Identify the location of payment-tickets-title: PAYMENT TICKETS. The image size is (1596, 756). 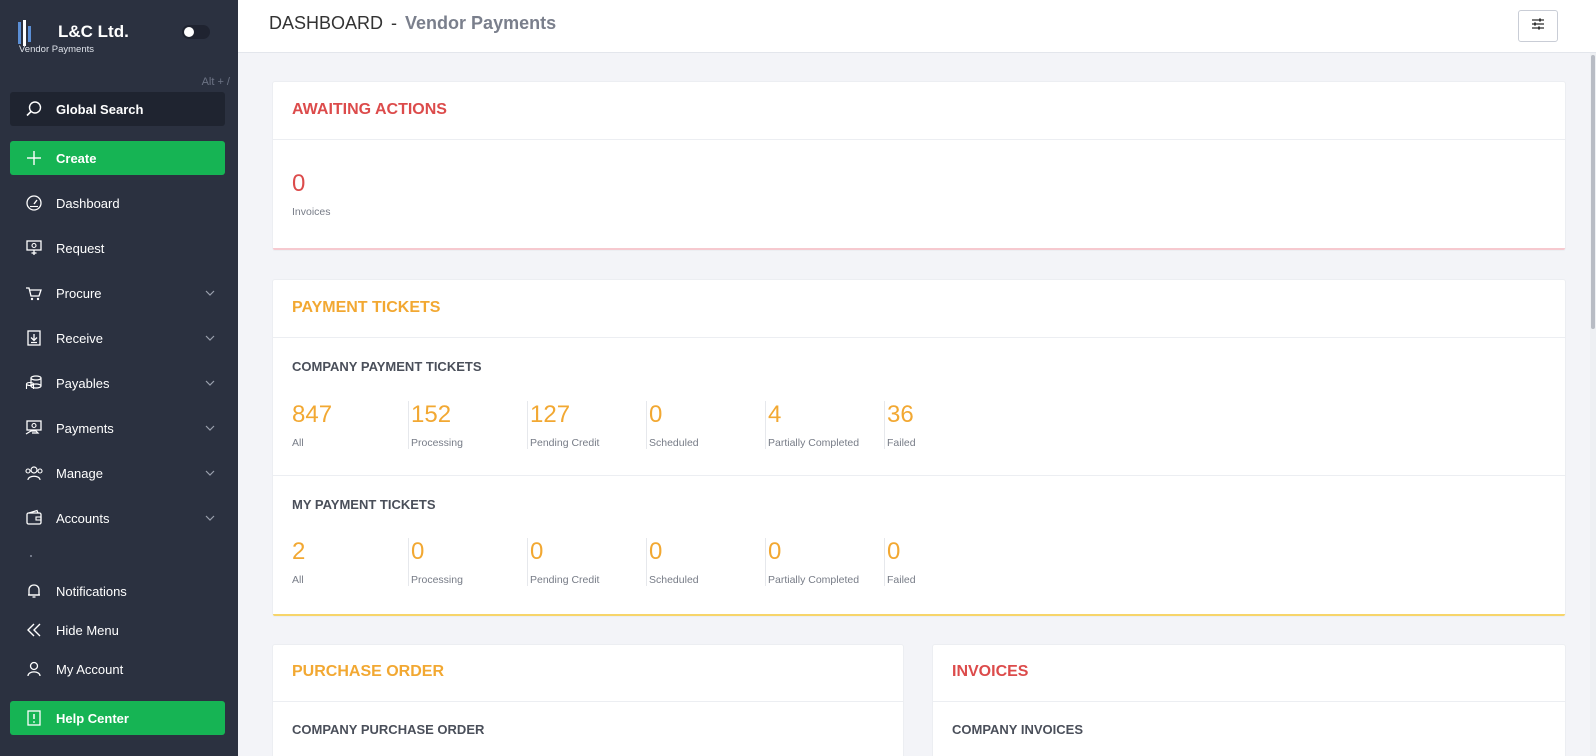
(366, 307).